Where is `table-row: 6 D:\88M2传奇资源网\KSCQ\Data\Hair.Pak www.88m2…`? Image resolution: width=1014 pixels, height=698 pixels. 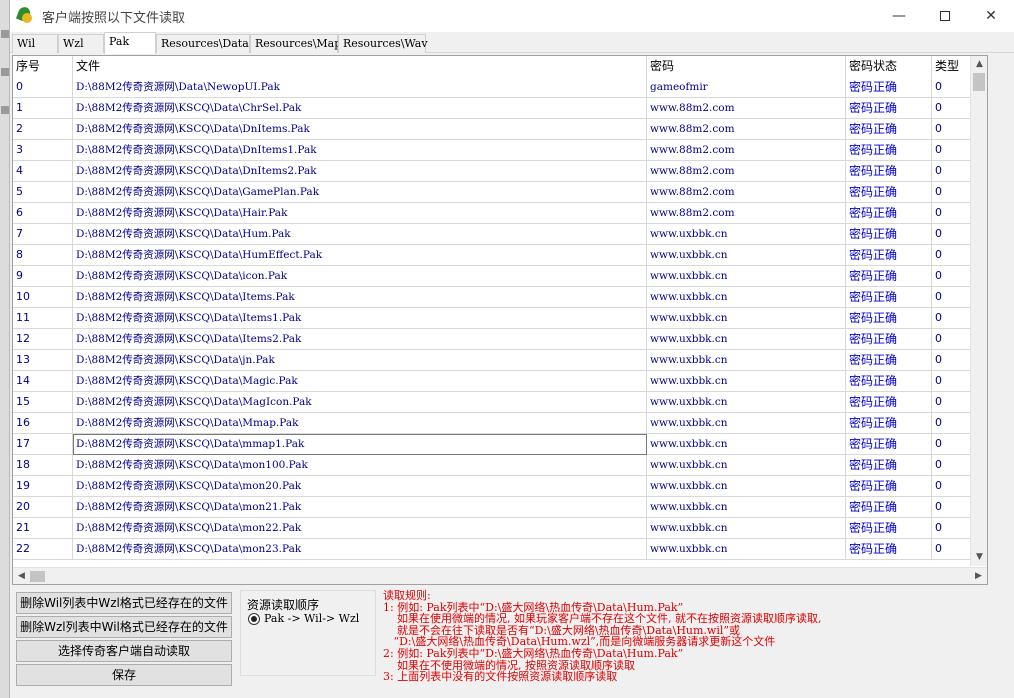 table-row: 6 D:\88M2传奇资源网\KSCQ\Data\Hair.Pak www.88m2… is located at coordinates (499, 213).